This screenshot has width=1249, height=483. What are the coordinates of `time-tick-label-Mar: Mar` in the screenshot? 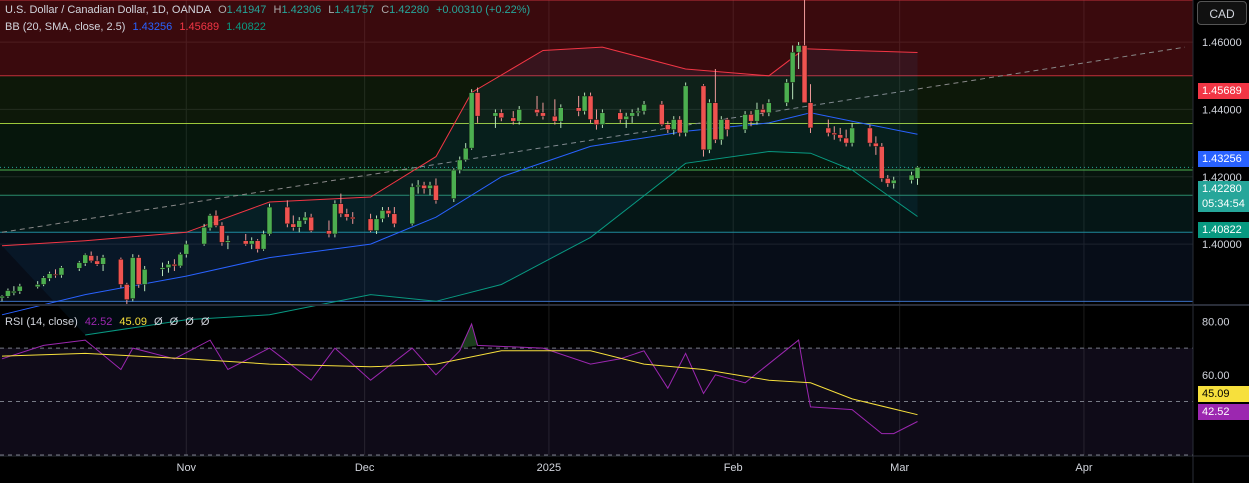 It's located at (899, 468).